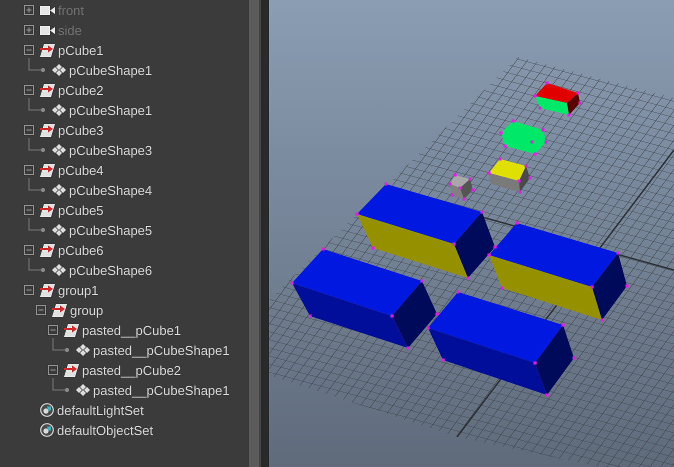  I want to click on outliner-item: pCubeShape3, so click(110, 150).